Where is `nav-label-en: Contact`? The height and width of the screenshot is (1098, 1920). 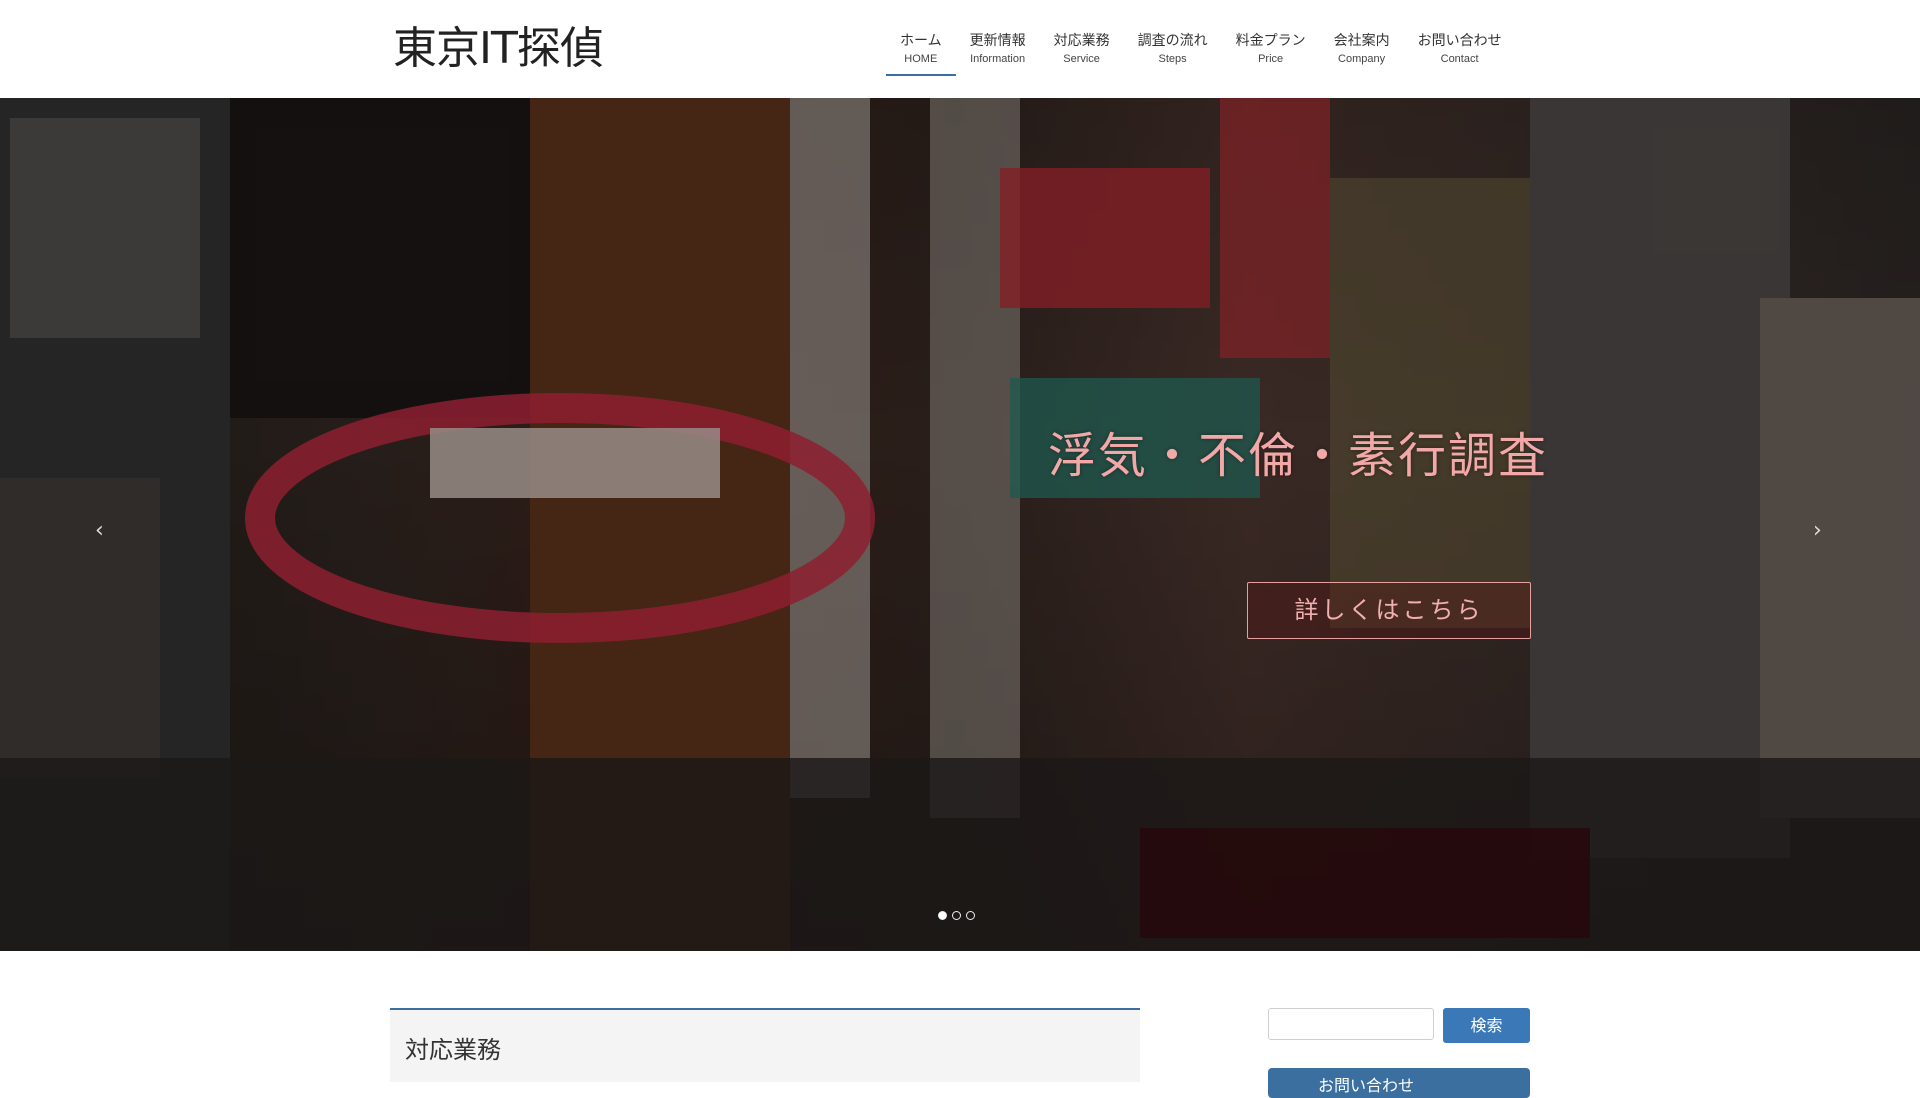 nav-label-en: Contact is located at coordinates (1459, 59).